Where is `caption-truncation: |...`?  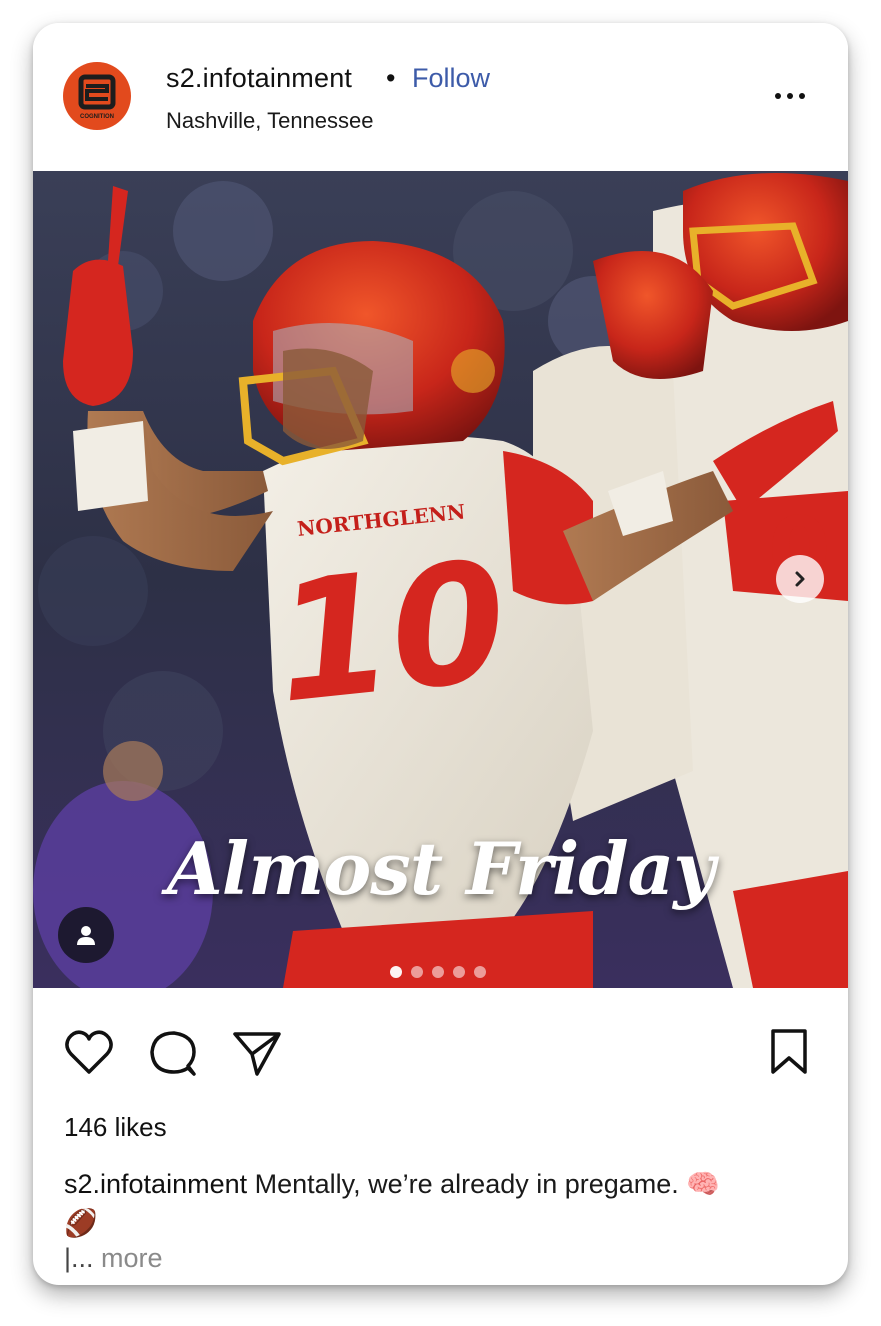
caption-truncation: |... is located at coordinates (83, 1258).